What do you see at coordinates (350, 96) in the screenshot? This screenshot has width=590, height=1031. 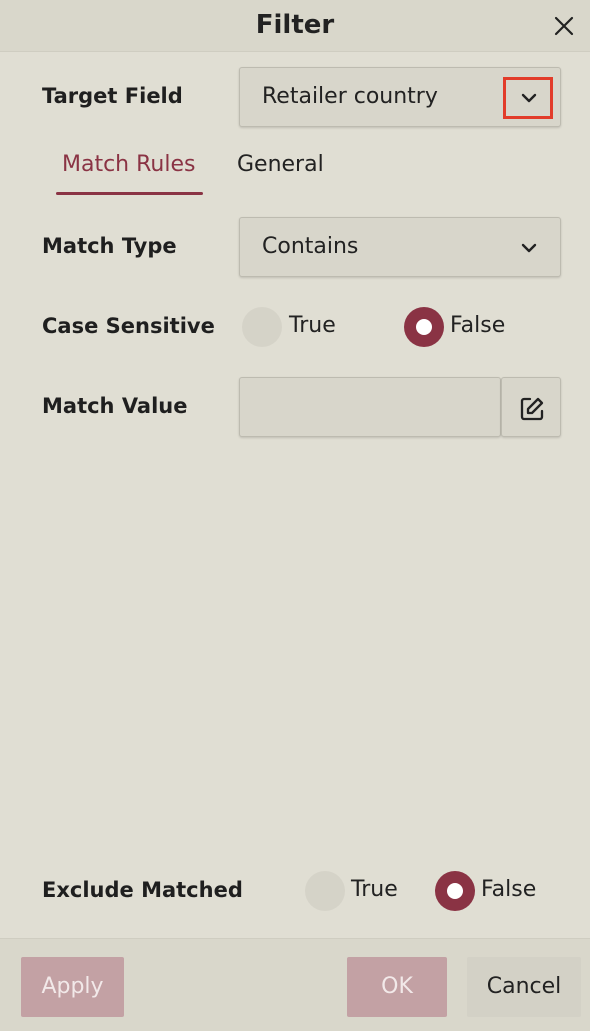 I see `target-field-value: Retailer country` at bounding box center [350, 96].